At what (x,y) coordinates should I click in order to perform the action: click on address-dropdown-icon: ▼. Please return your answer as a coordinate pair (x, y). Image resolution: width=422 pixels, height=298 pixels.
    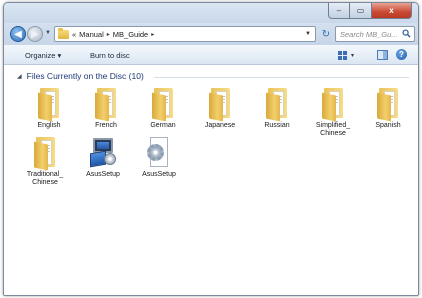
    Looking at the image, I should click on (308, 34).